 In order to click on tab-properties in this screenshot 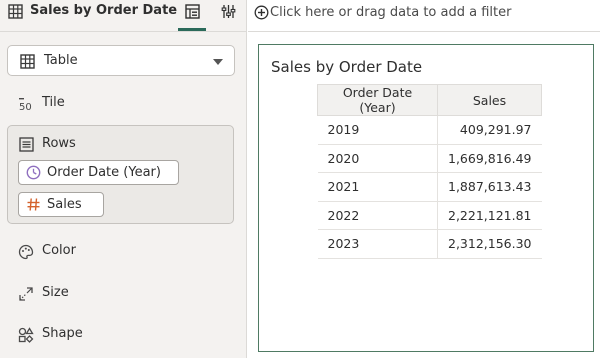, I will do `click(228, 15)`.